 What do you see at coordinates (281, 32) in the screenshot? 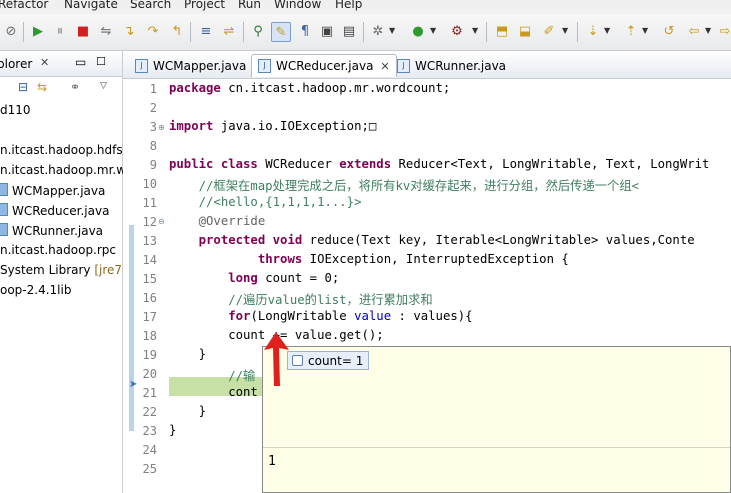
I see `mark-occurrences-icon: ✎` at bounding box center [281, 32].